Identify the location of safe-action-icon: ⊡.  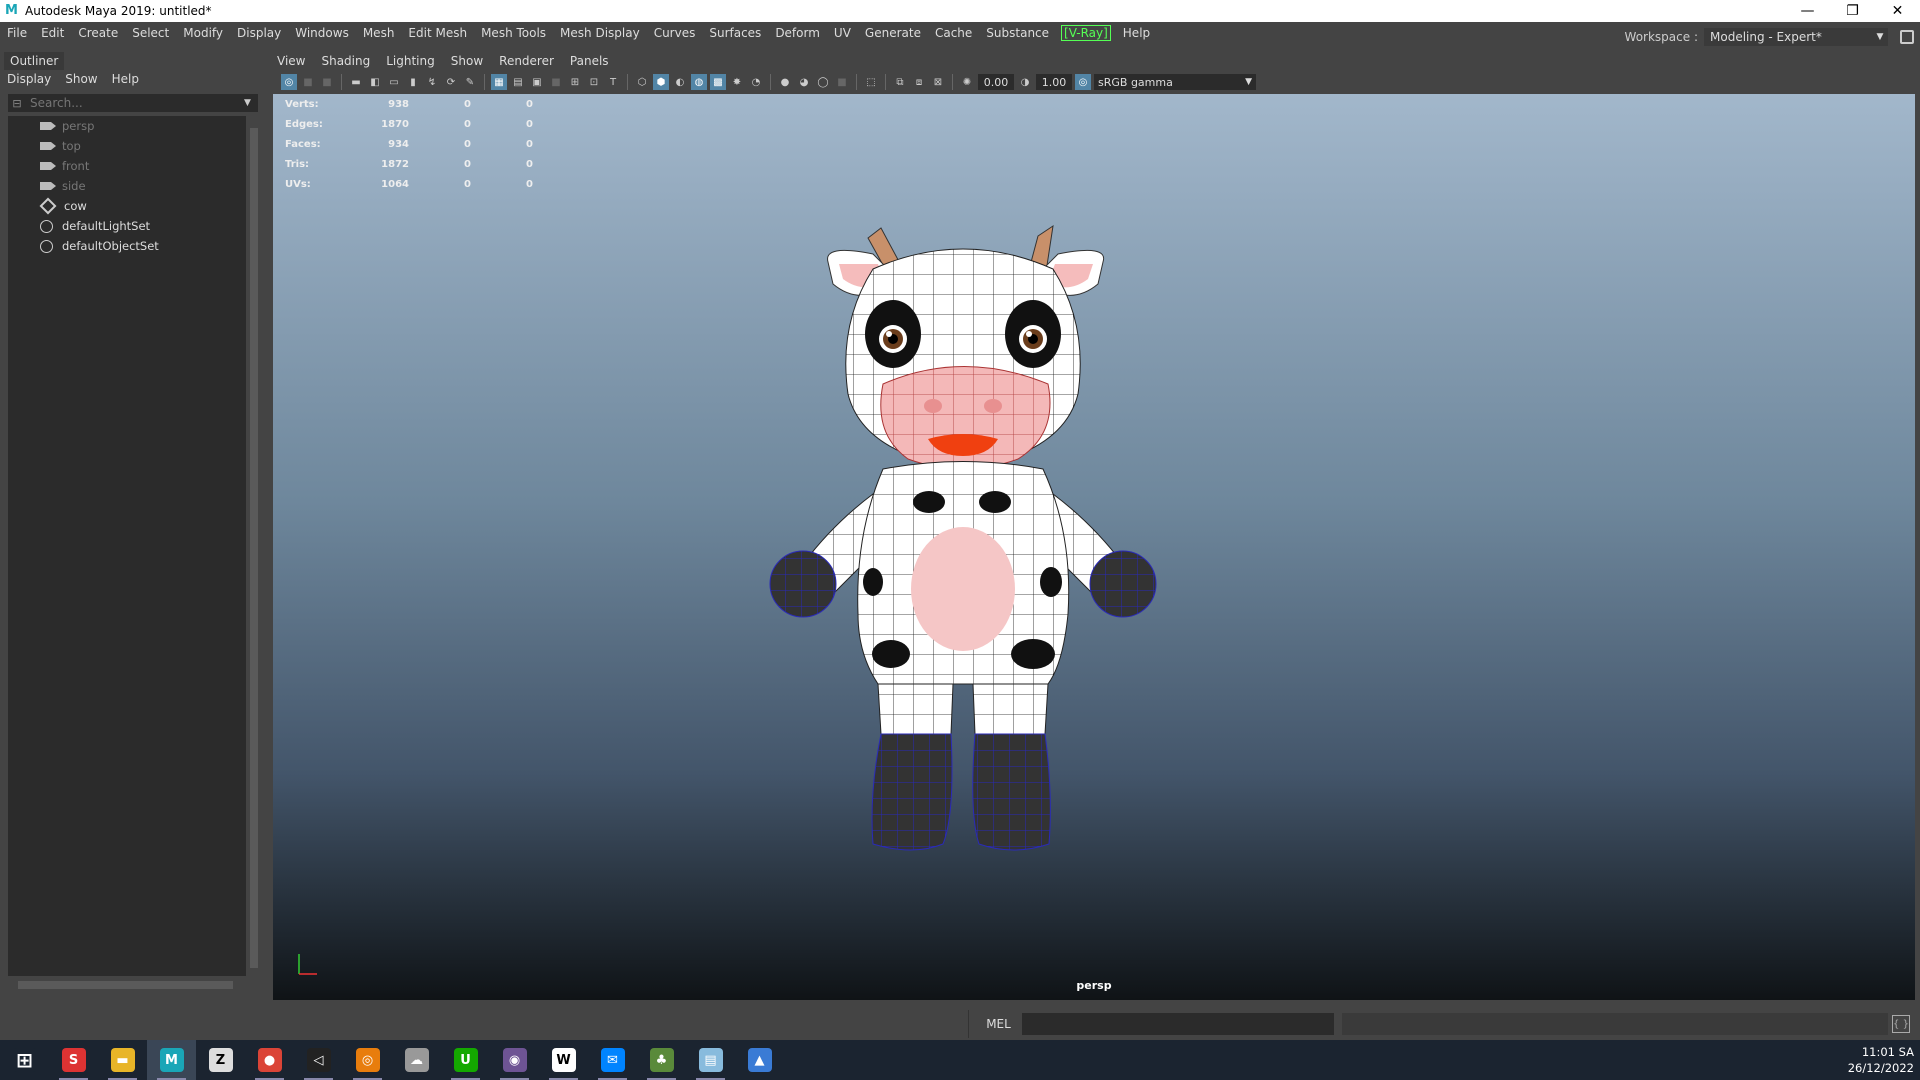
(594, 82).